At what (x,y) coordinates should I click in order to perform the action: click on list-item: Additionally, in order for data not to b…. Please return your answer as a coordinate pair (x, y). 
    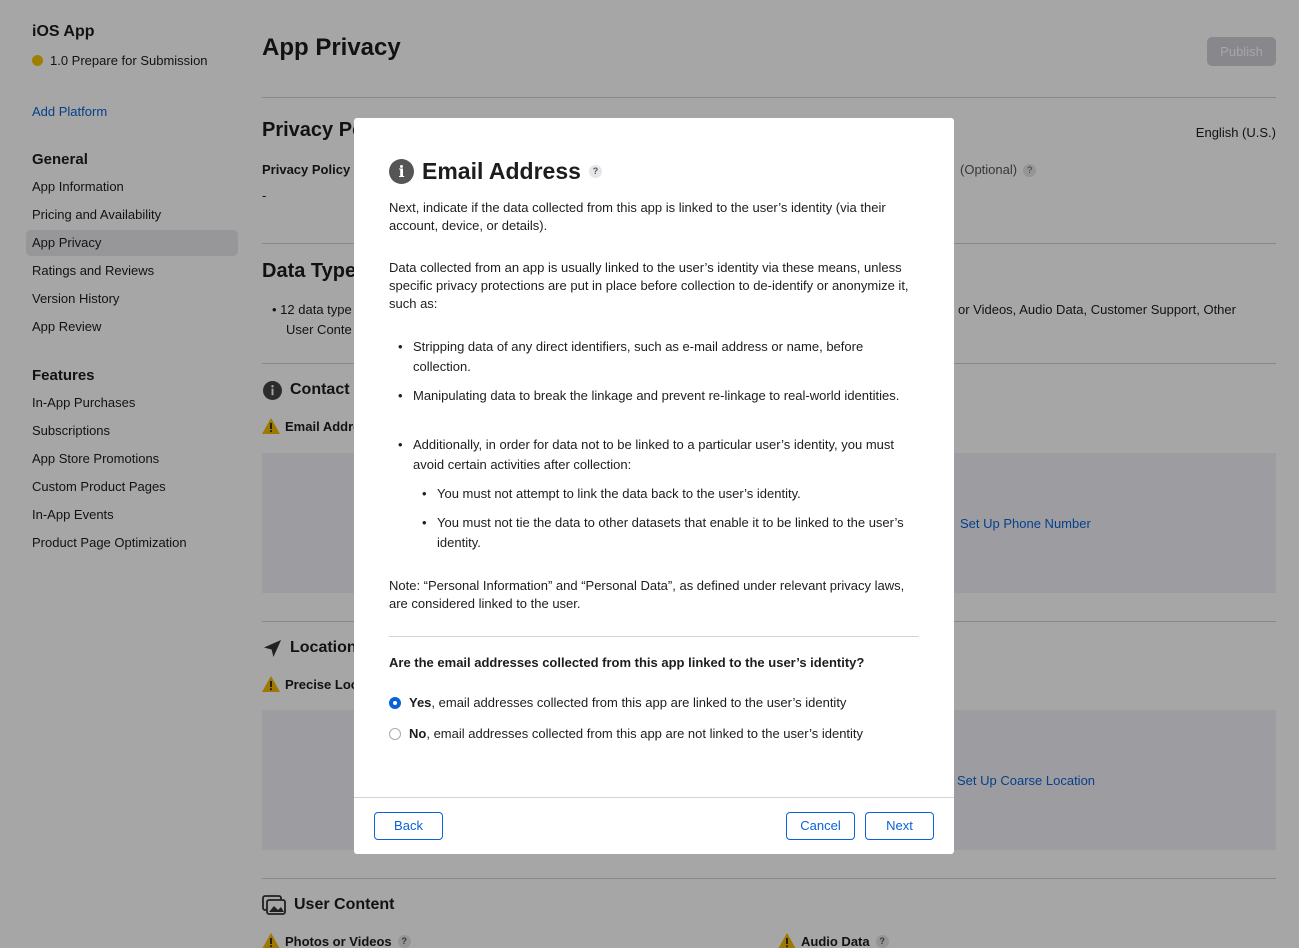
    Looking at the image, I should click on (660, 455).